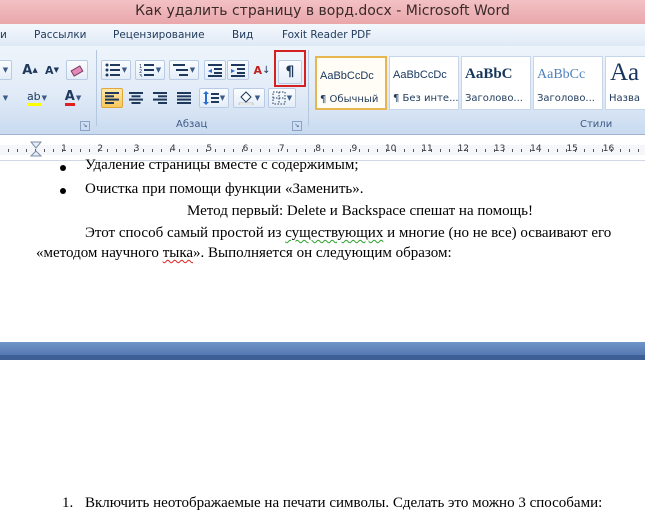 The width and height of the screenshot is (645, 512). Describe the element at coordinates (60, 35) in the screenshot. I see `tab-mailings: Рассылки` at that location.